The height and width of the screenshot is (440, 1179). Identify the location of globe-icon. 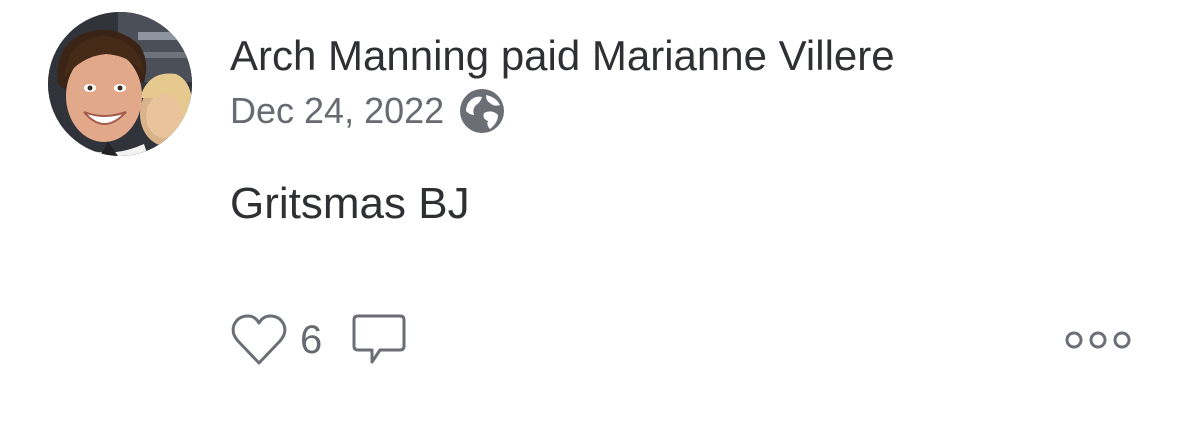
(482, 111).